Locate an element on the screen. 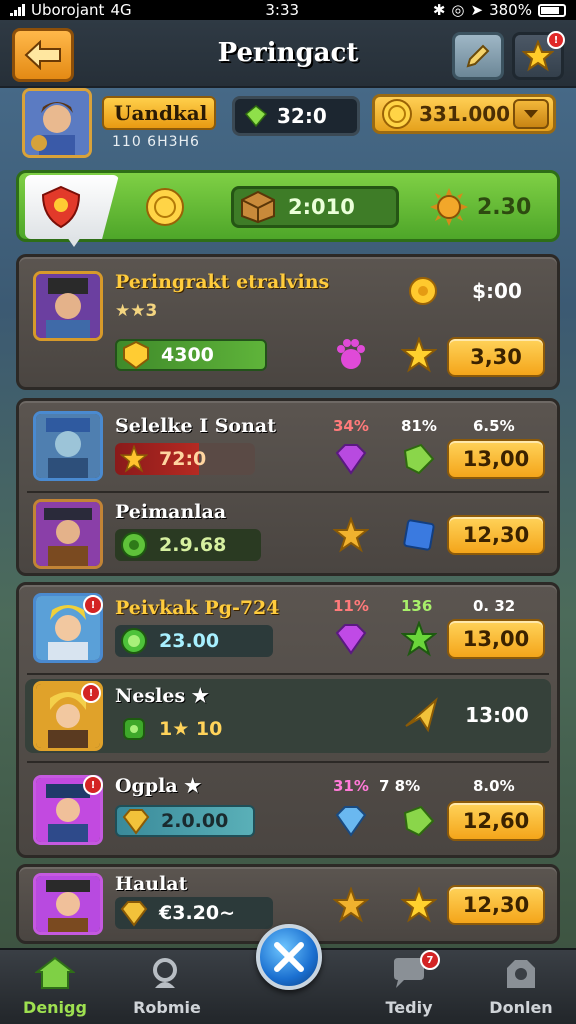 This screenshot has height=1024, width=576. offer-progress-bar: 72:0 is located at coordinates (185, 459).